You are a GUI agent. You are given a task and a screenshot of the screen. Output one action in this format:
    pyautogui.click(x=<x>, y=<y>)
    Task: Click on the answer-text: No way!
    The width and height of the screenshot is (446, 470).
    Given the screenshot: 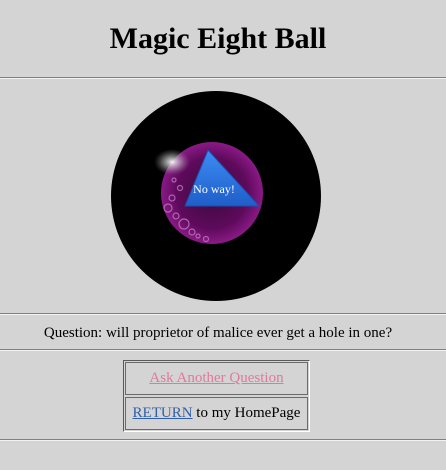 What is the action you would take?
    pyautogui.click(x=214, y=189)
    